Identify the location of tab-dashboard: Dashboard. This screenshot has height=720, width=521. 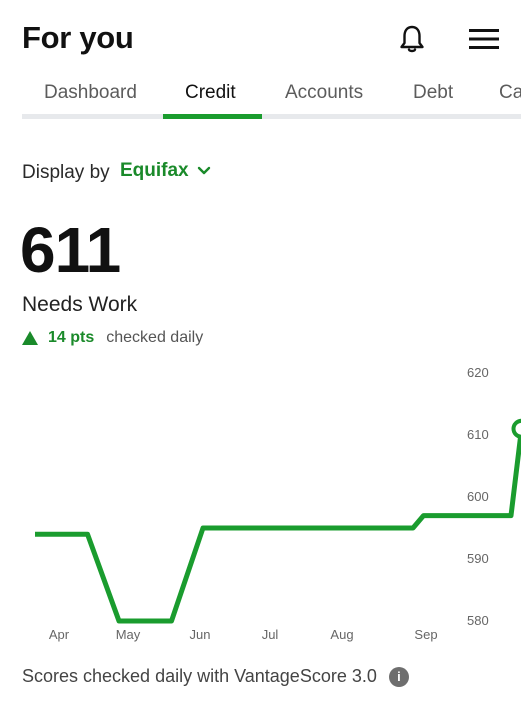
(90, 97).